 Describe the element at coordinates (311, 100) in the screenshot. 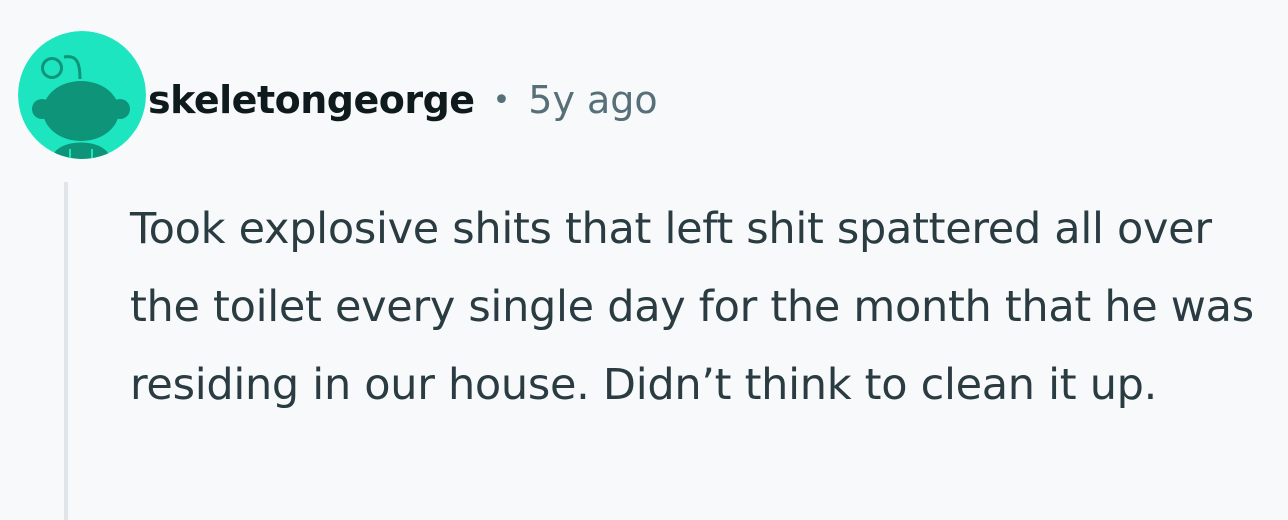

I see `username-link: skeletongeorge` at that location.